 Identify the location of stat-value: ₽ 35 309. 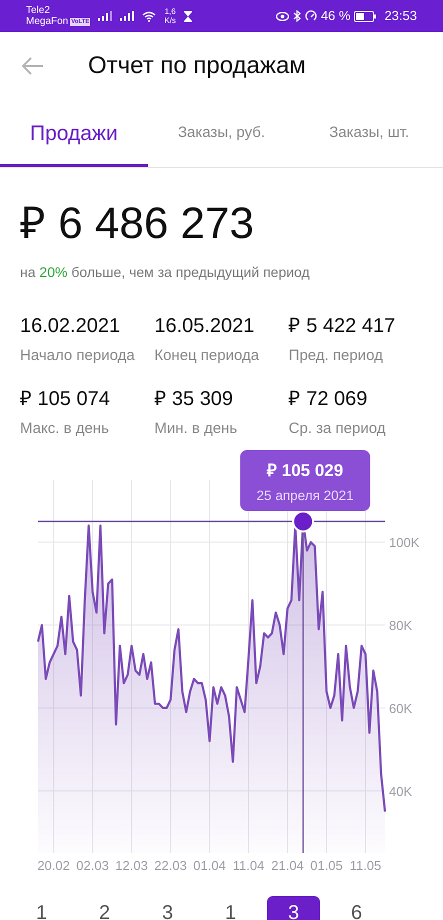
(194, 399).